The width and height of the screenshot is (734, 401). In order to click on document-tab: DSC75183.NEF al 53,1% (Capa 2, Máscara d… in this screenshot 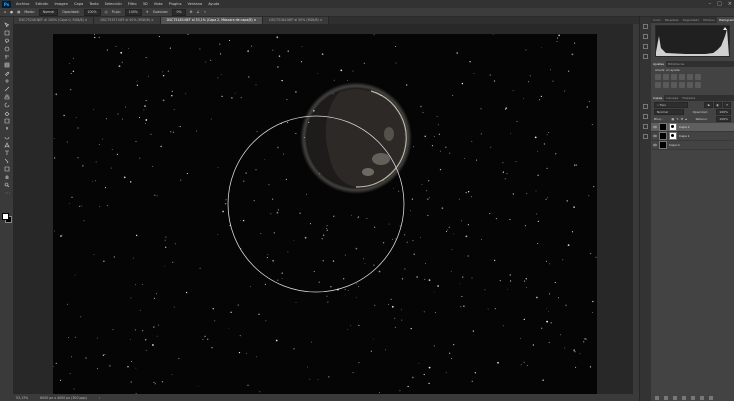, I will do `click(212, 20)`.